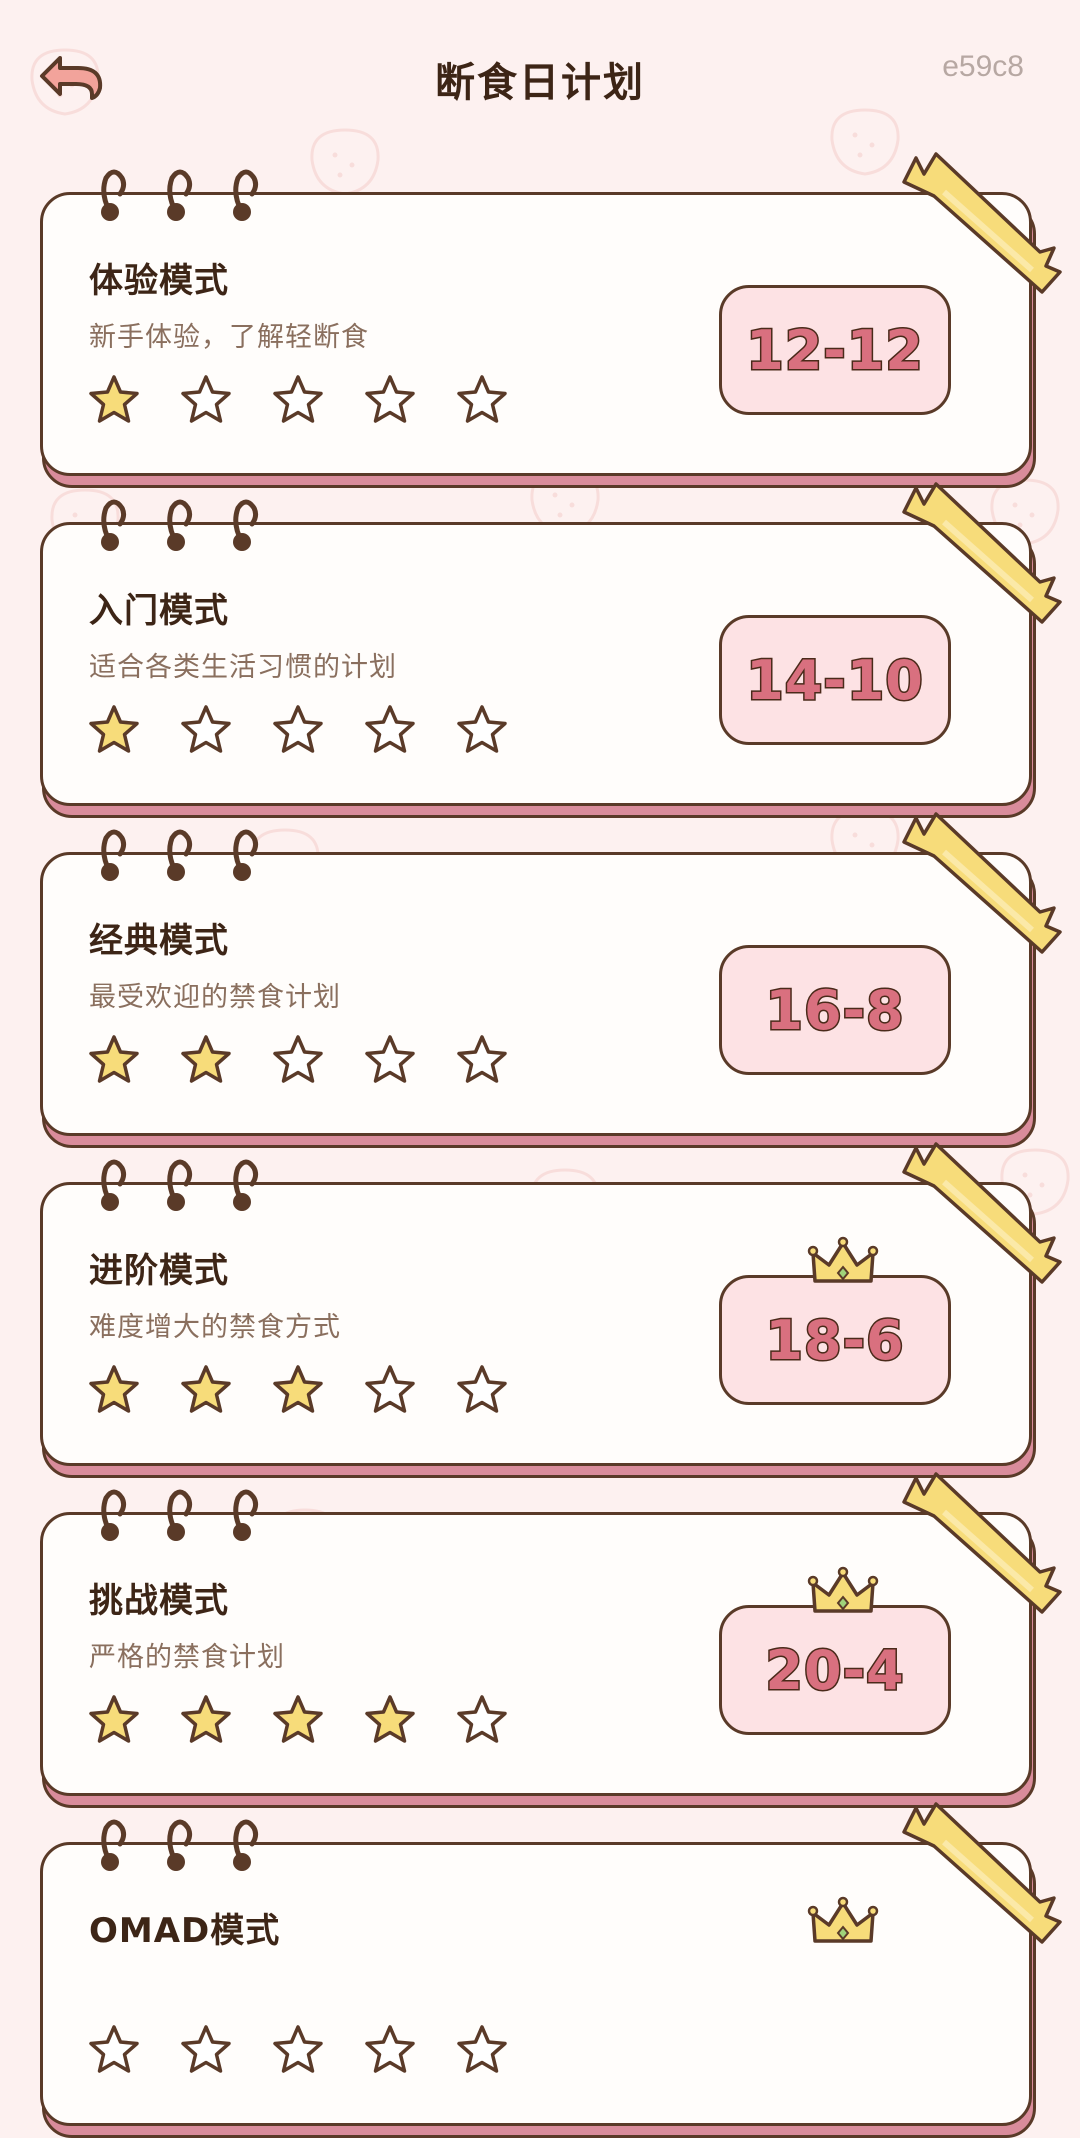 The height and width of the screenshot is (2138, 1080). What do you see at coordinates (551, 1310) in the screenshot?
I see `plan-card: 进阶模式难度增大的禁食方式 18-6` at bounding box center [551, 1310].